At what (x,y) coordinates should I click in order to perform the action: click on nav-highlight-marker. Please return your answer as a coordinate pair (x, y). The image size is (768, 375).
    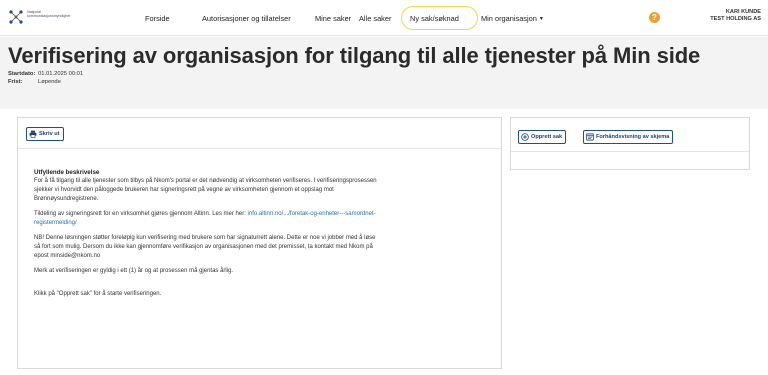
    Looking at the image, I should click on (439, 18).